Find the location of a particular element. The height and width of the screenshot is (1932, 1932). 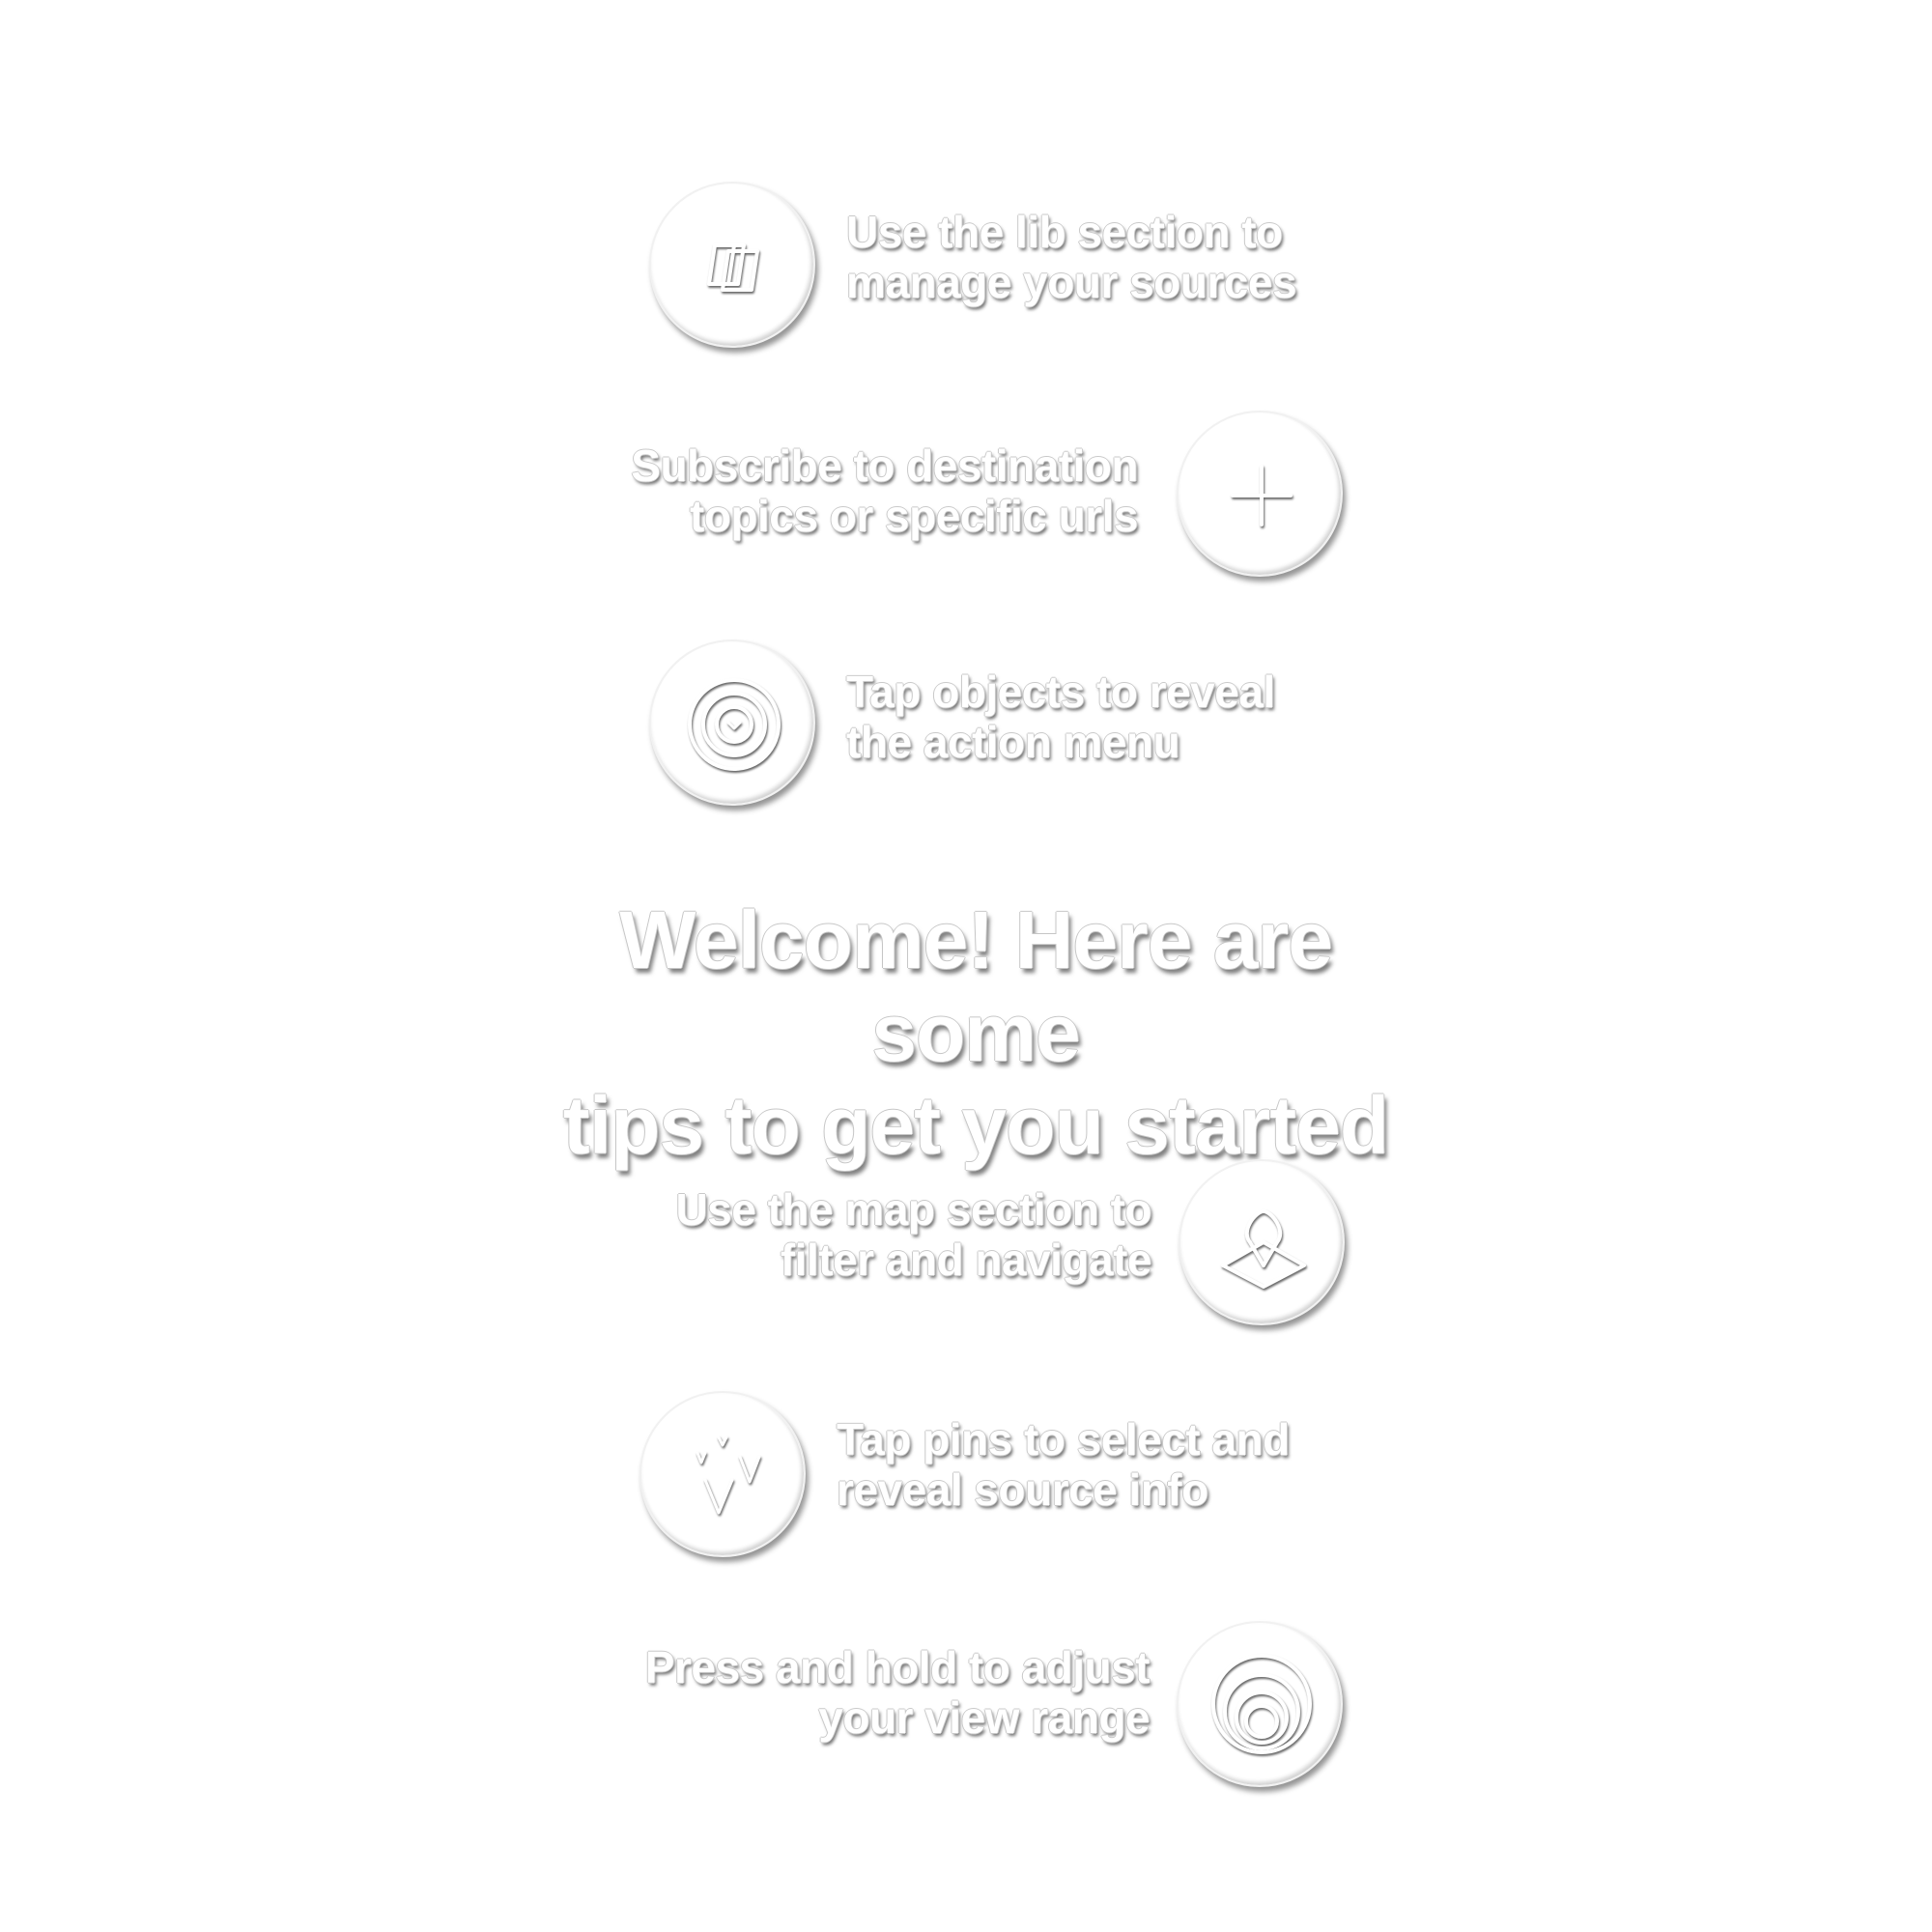

range-icon-circle is located at coordinates (1260, 1704).